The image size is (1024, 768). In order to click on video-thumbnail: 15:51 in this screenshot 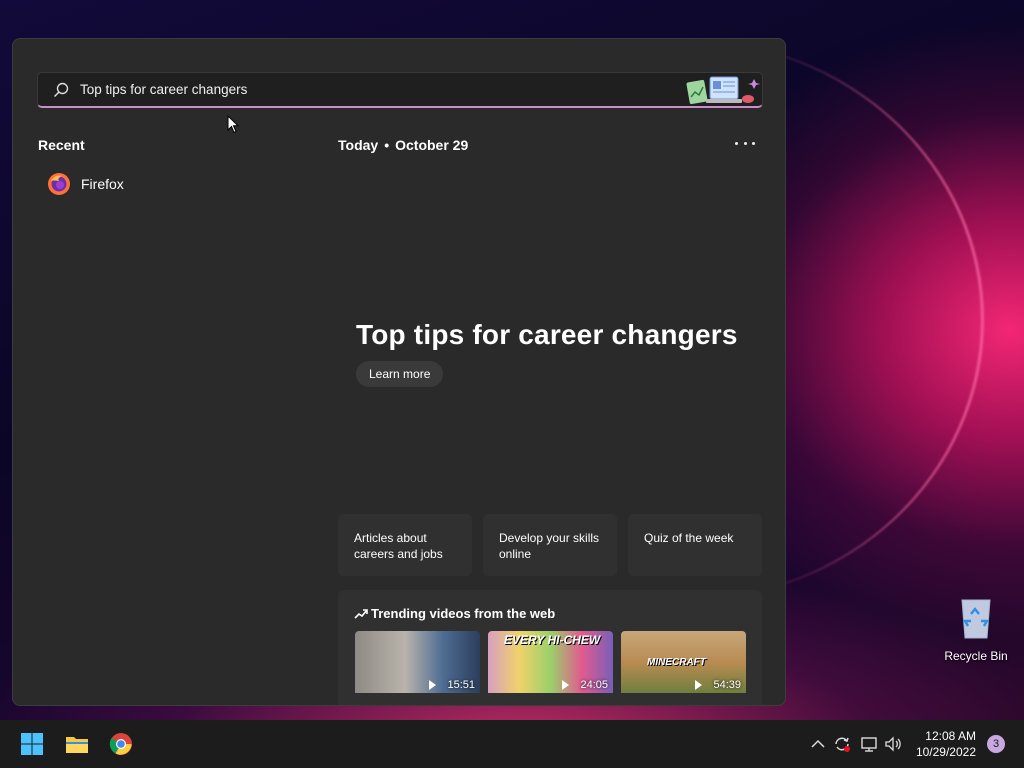, I will do `click(417, 662)`.